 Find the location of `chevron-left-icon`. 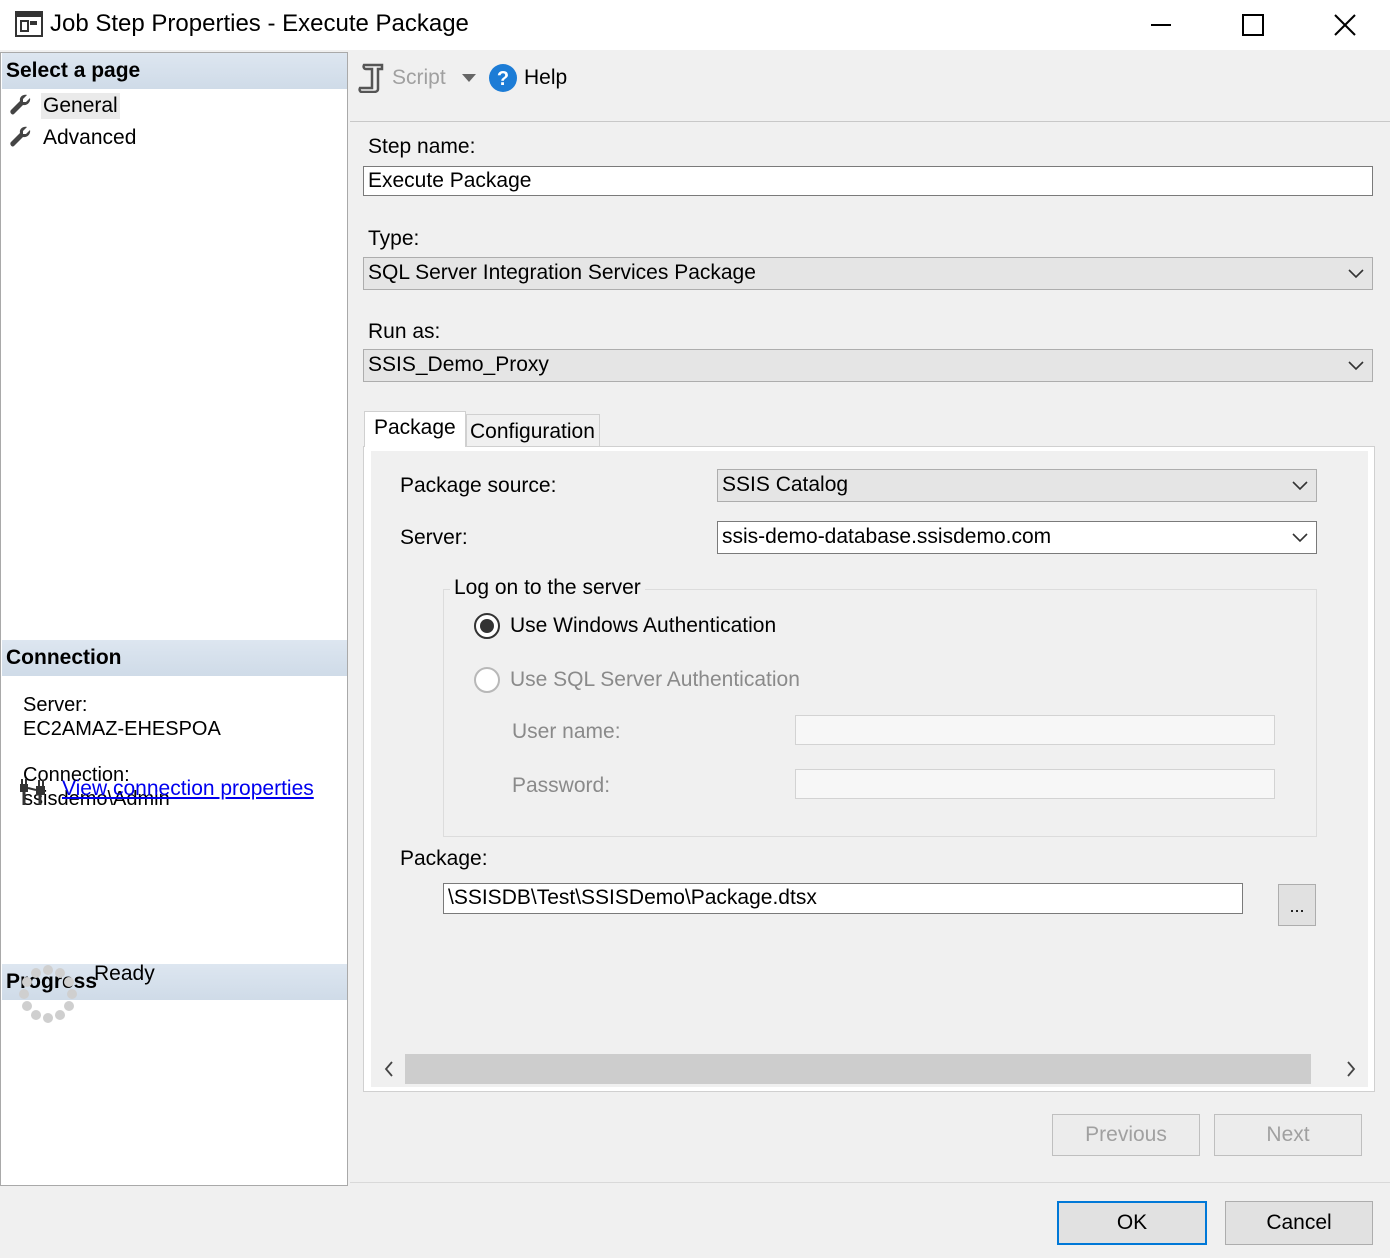

chevron-left-icon is located at coordinates (388, 1069).